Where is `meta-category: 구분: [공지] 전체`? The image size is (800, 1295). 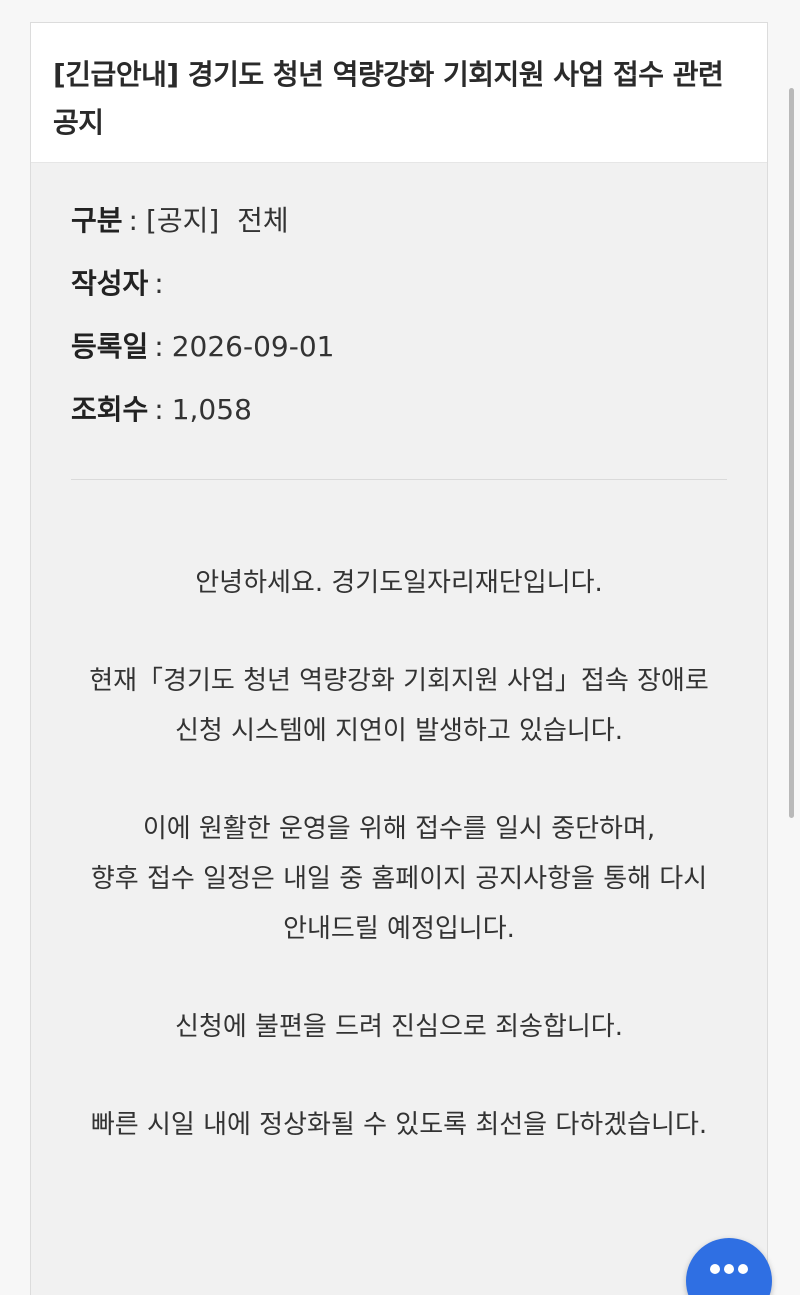 meta-category: 구분: [공지] 전체 is located at coordinates (399, 232).